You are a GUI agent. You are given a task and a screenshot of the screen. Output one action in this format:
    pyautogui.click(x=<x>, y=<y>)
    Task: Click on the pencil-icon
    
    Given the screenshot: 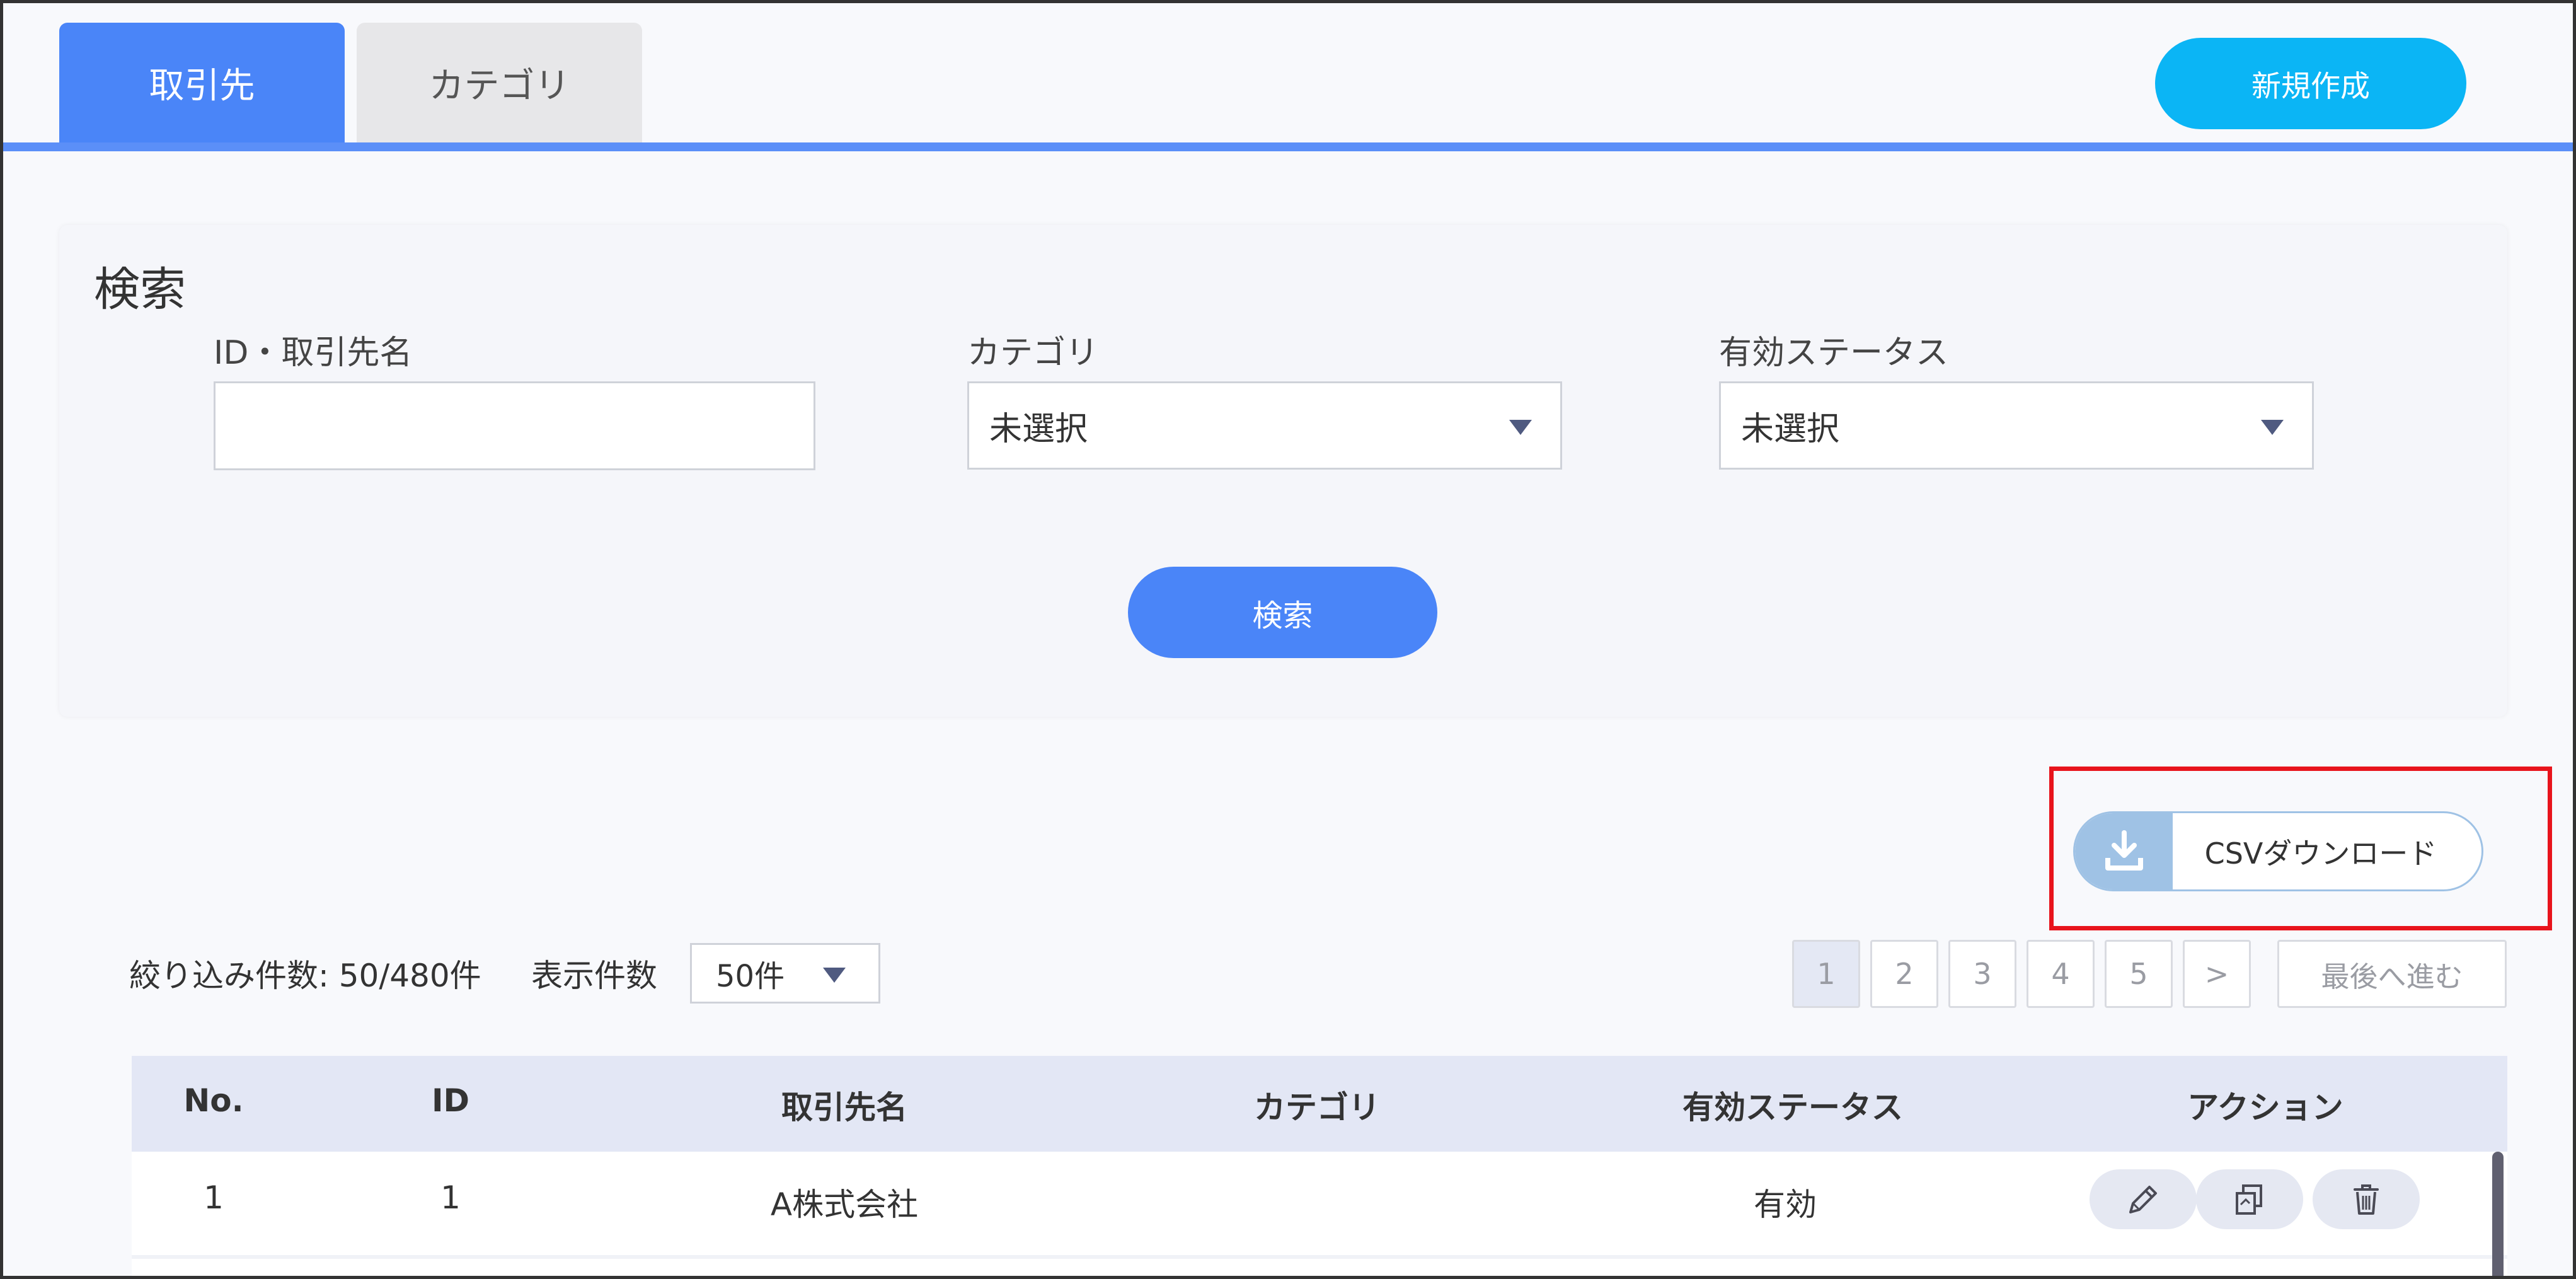 What is the action you would take?
    pyautogui.click(x=2143, y=1199)
    